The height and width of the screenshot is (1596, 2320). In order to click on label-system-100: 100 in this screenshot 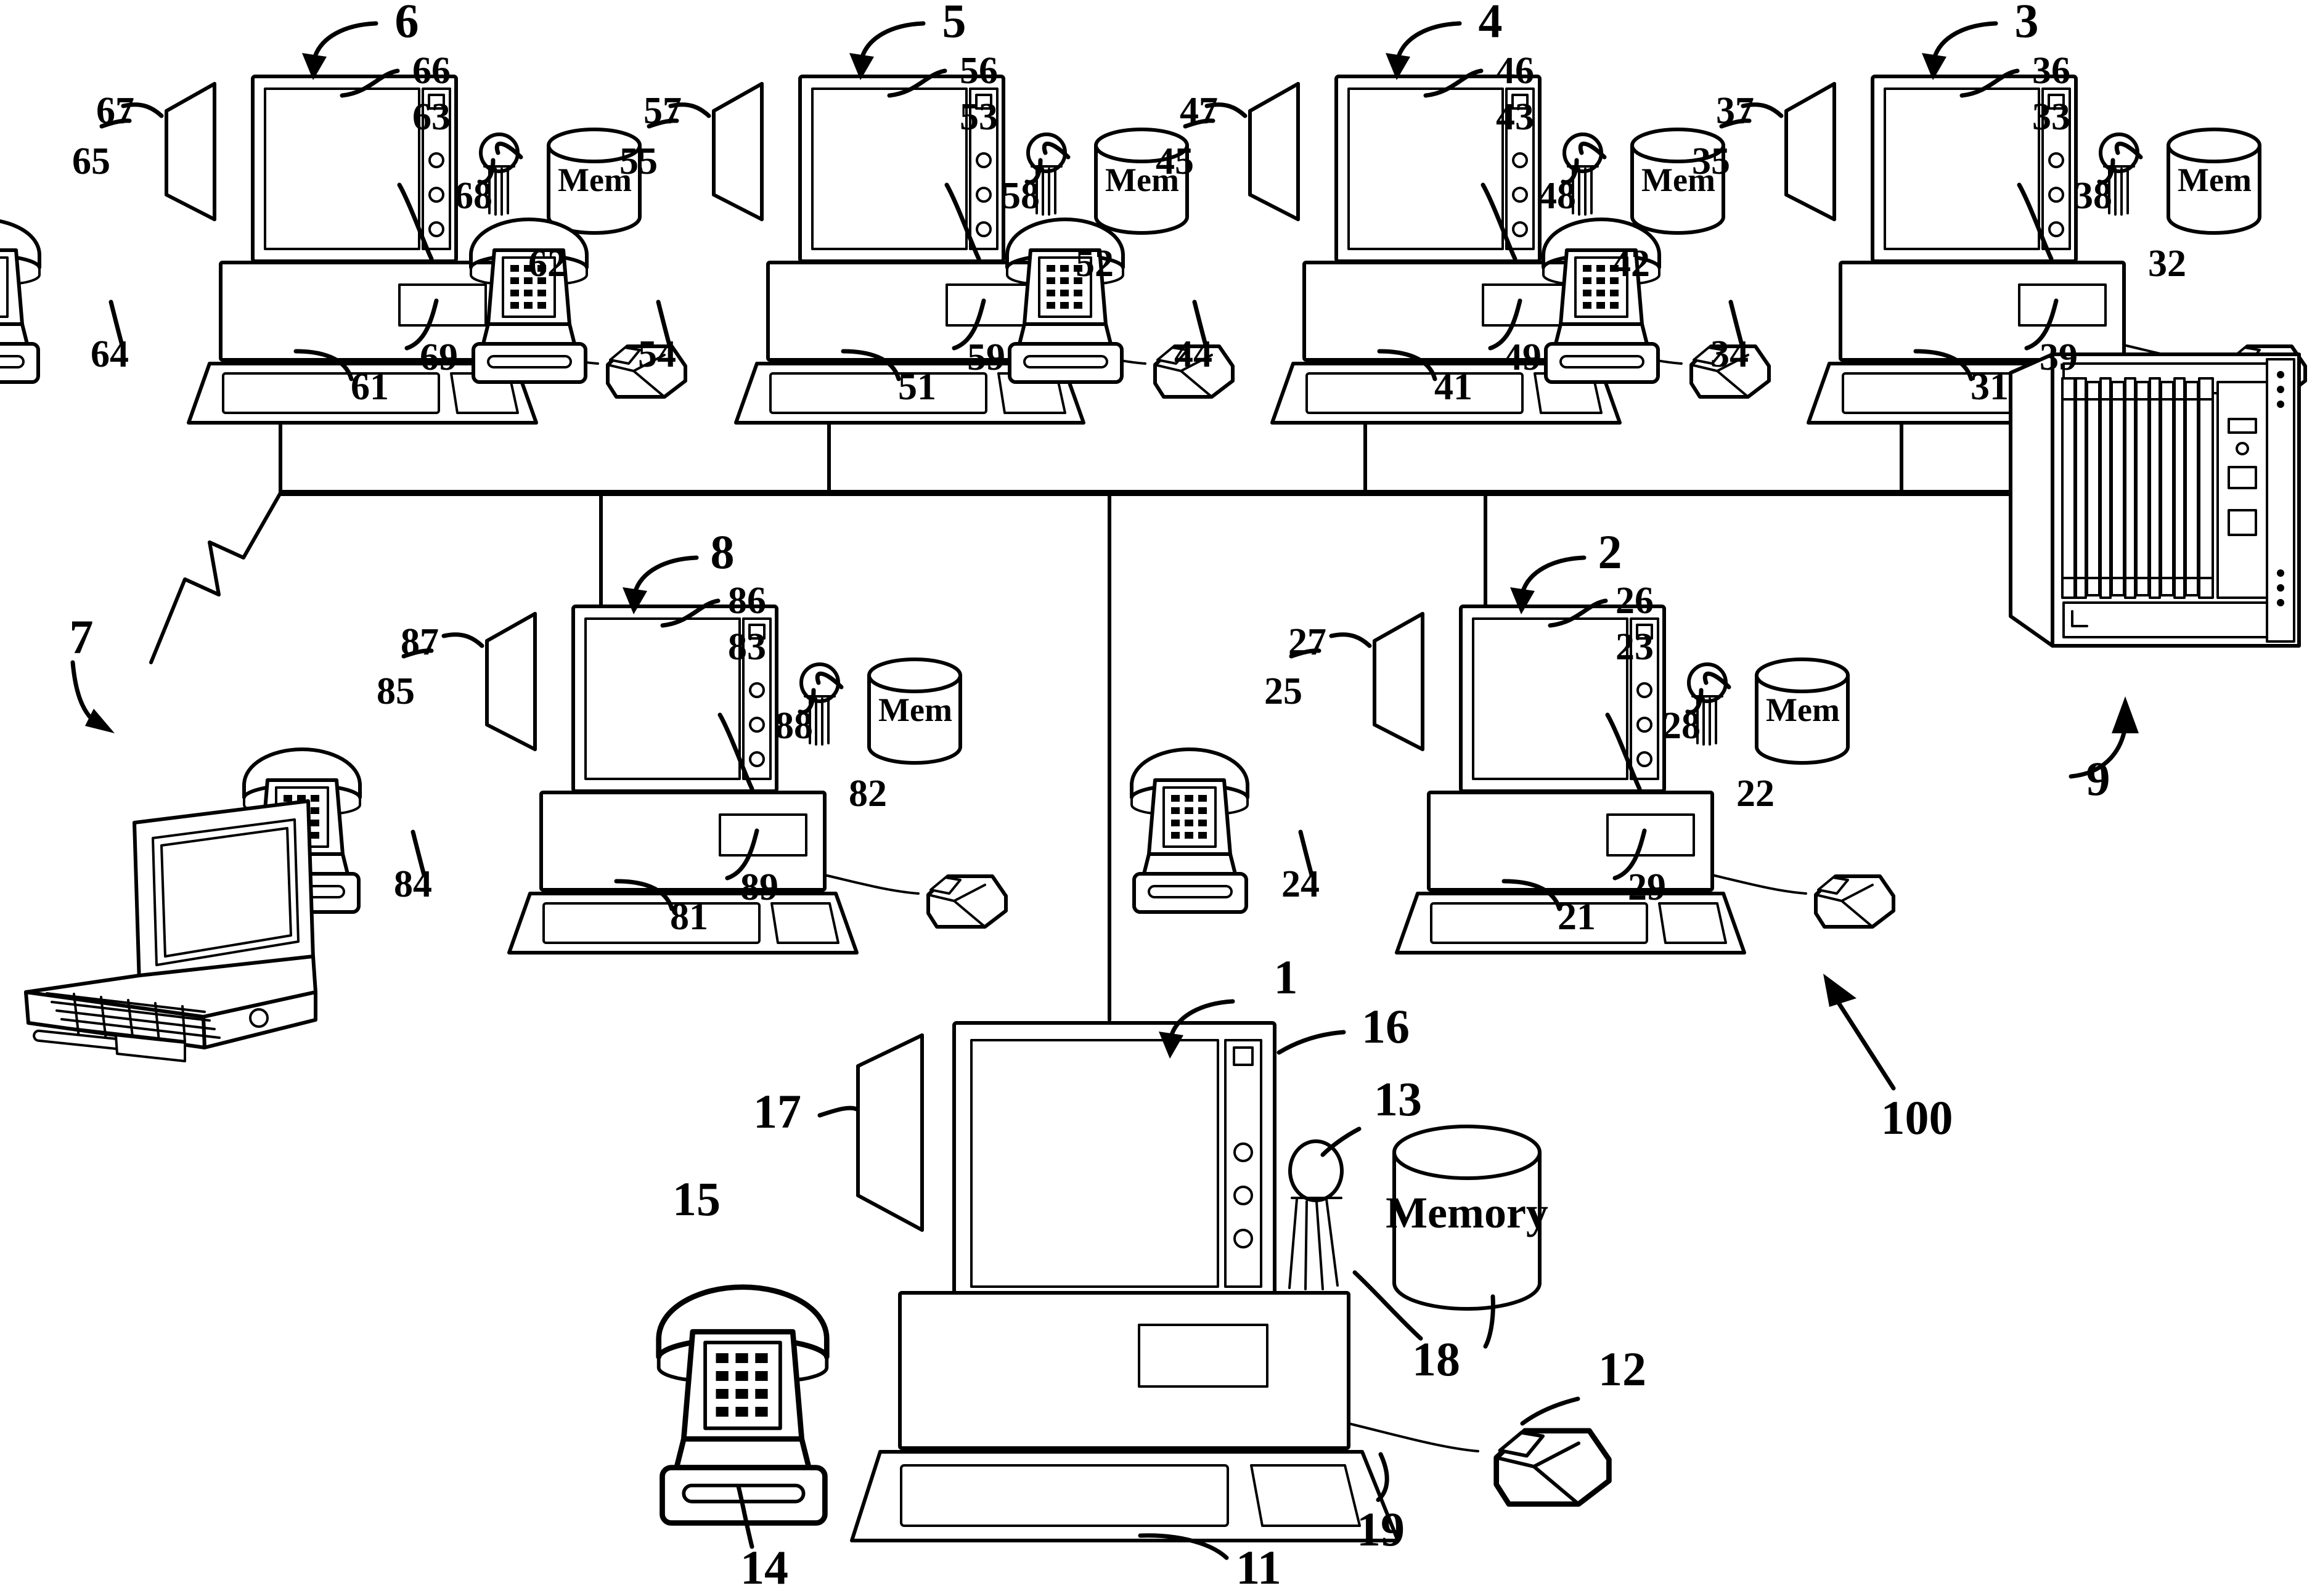, I will do `click(1917, 1117)`.